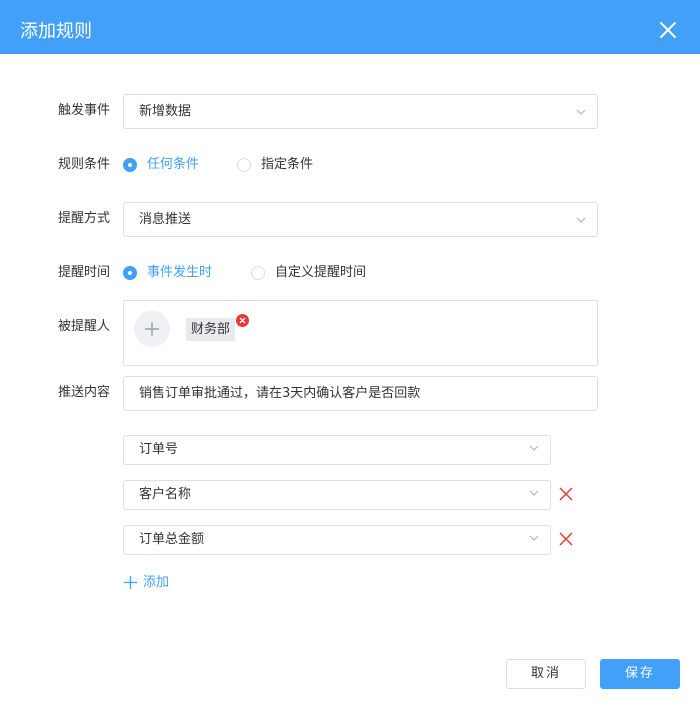  I want to click on radio-on-event-label: 事件发生时, so click(180, 272).